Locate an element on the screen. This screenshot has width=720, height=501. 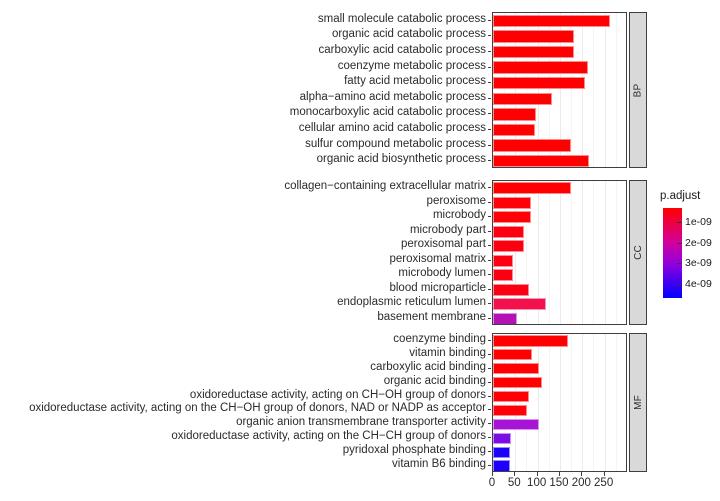
facet-strip-bp: BP is located at coordinates (638, 90).